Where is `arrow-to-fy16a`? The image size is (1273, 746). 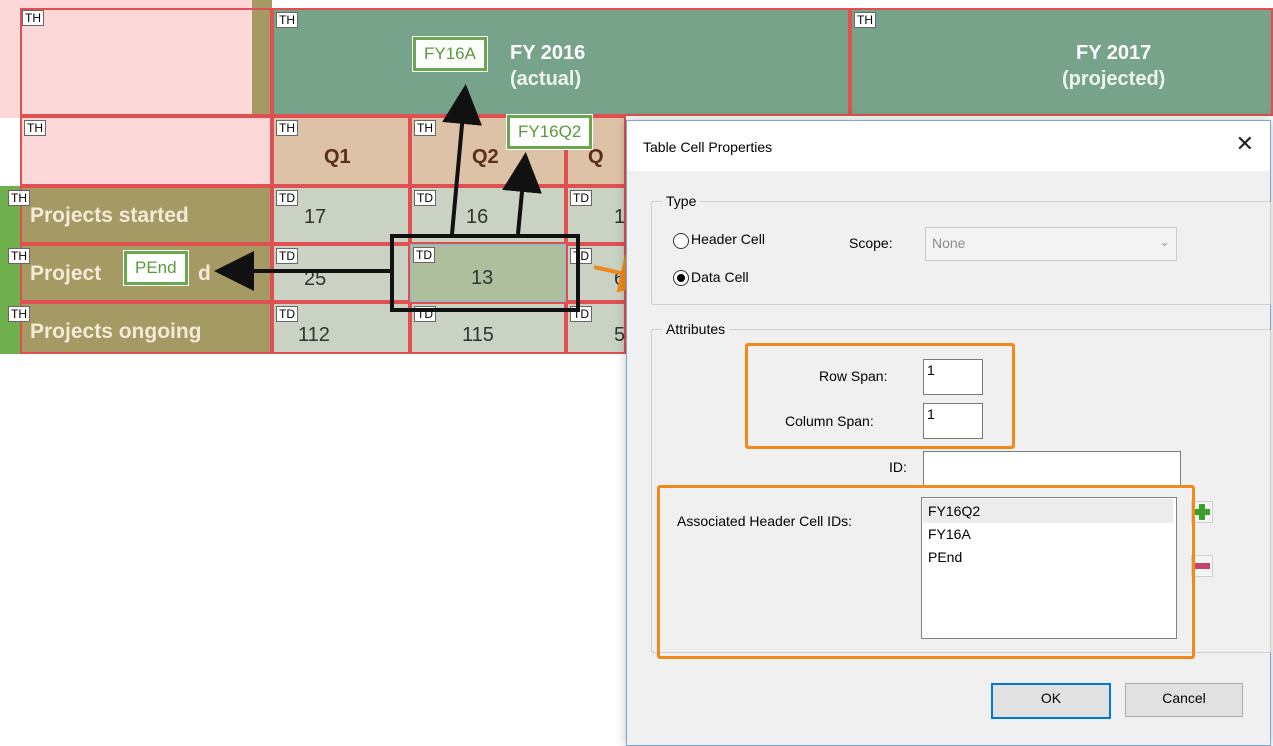
arrow-to-fy16a is located at coordinates (462, 159).